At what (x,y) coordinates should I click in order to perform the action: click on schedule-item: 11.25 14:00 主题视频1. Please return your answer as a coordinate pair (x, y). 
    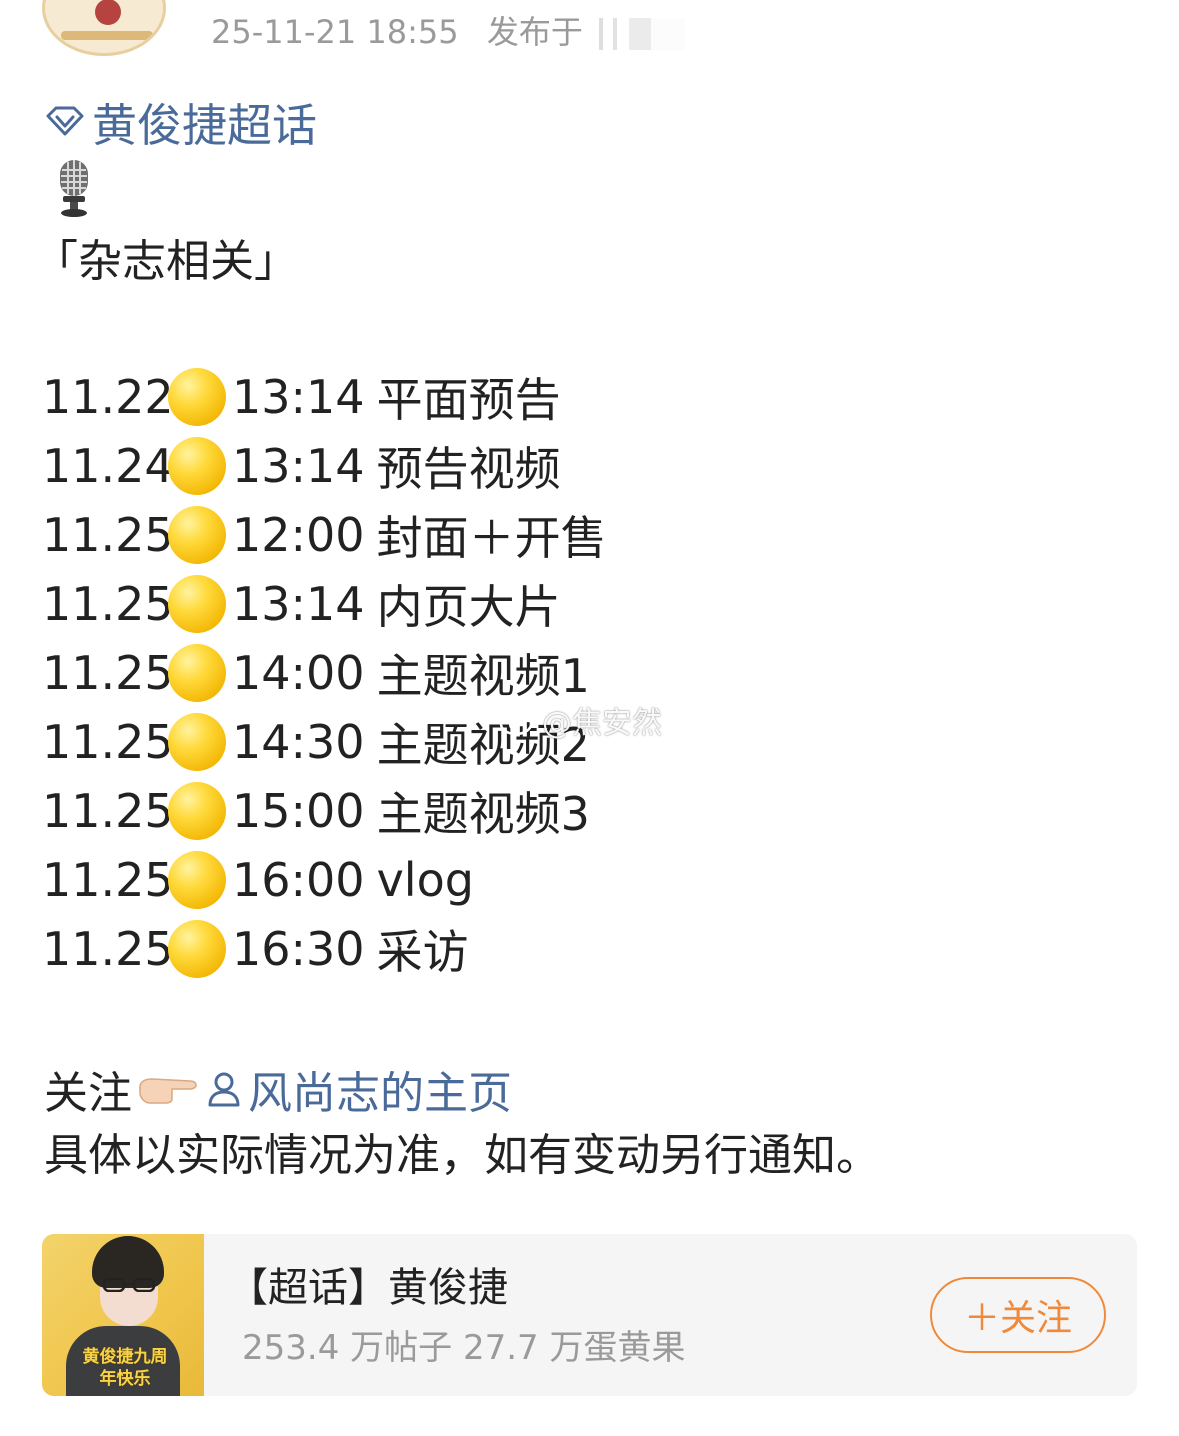
    Looking at the image, I should click on (324, 672).